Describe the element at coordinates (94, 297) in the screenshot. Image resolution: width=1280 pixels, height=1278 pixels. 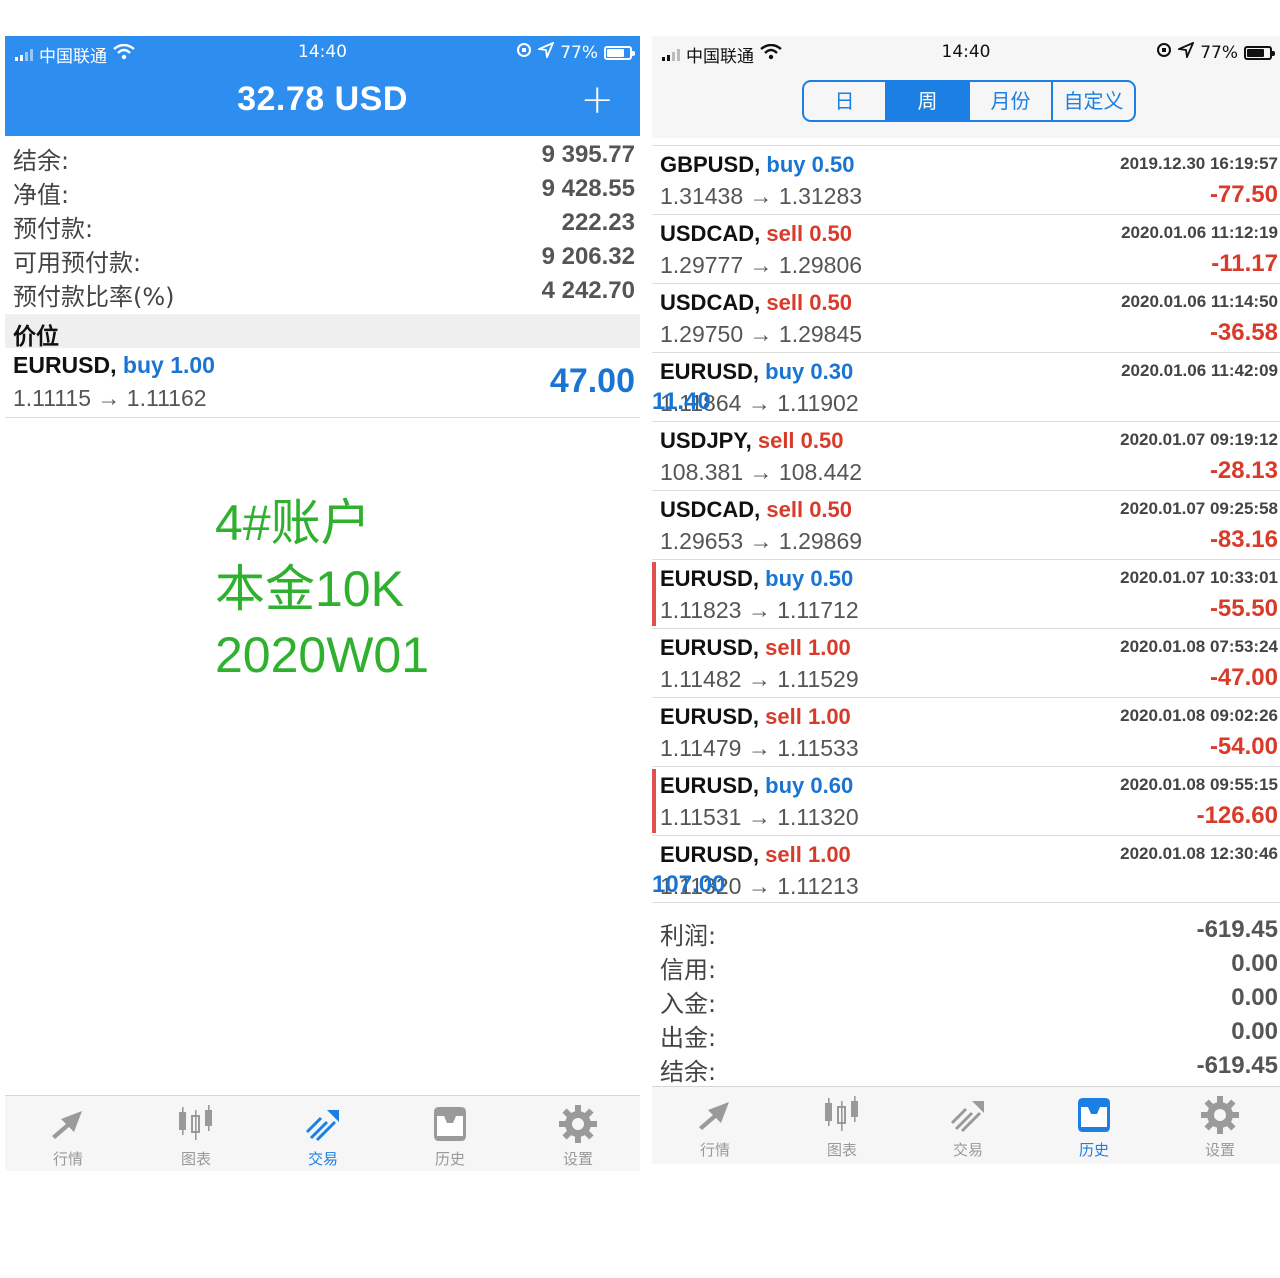
I see `account-label: 预付款比率(%)` at that location.